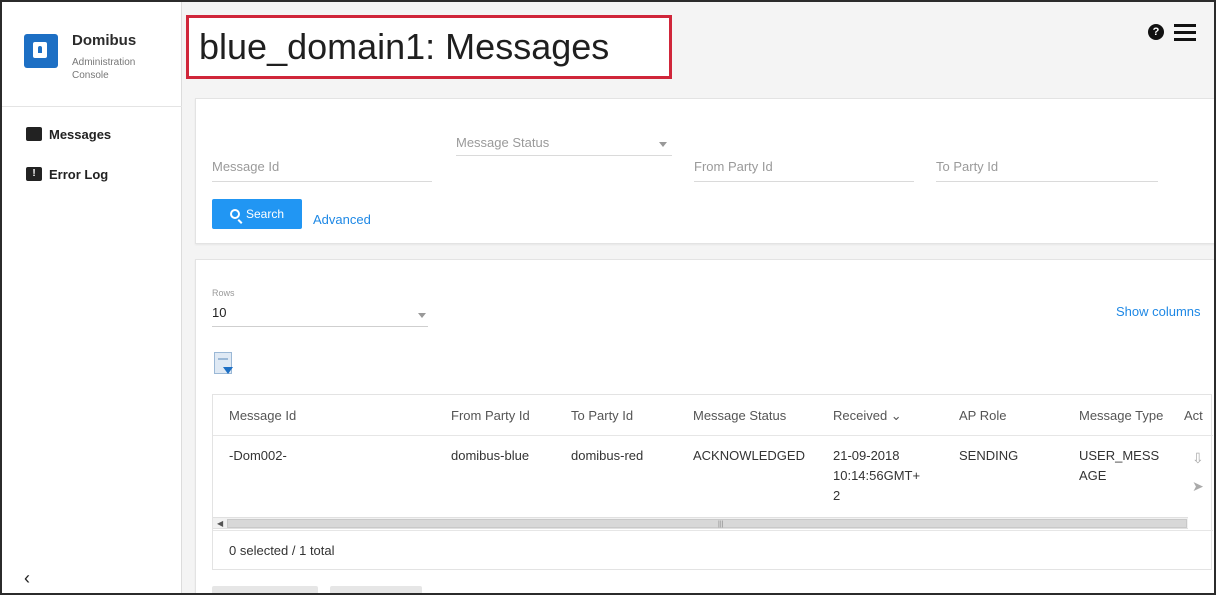 The width and height of the screenshot is (1216, 595). I want to click on to-party-placeholder: To Party Id, so click(967, 166).